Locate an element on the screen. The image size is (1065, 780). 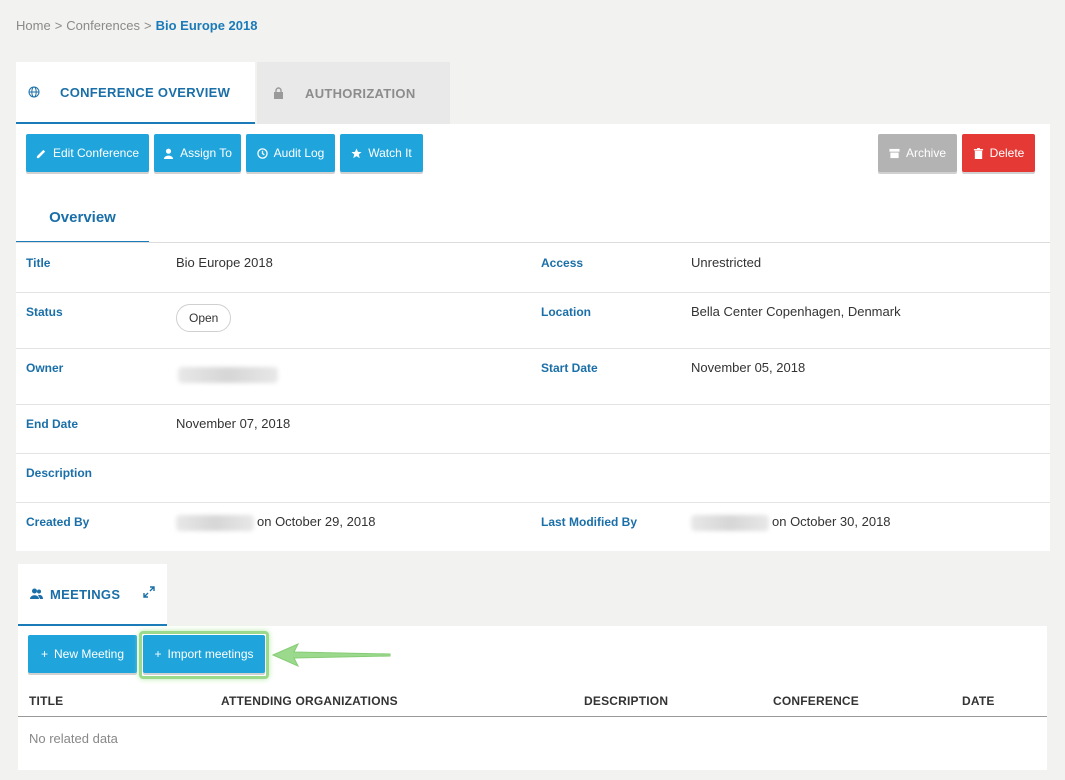
title-value: Bio Europe 2018 is located at coordinates (224, 262).